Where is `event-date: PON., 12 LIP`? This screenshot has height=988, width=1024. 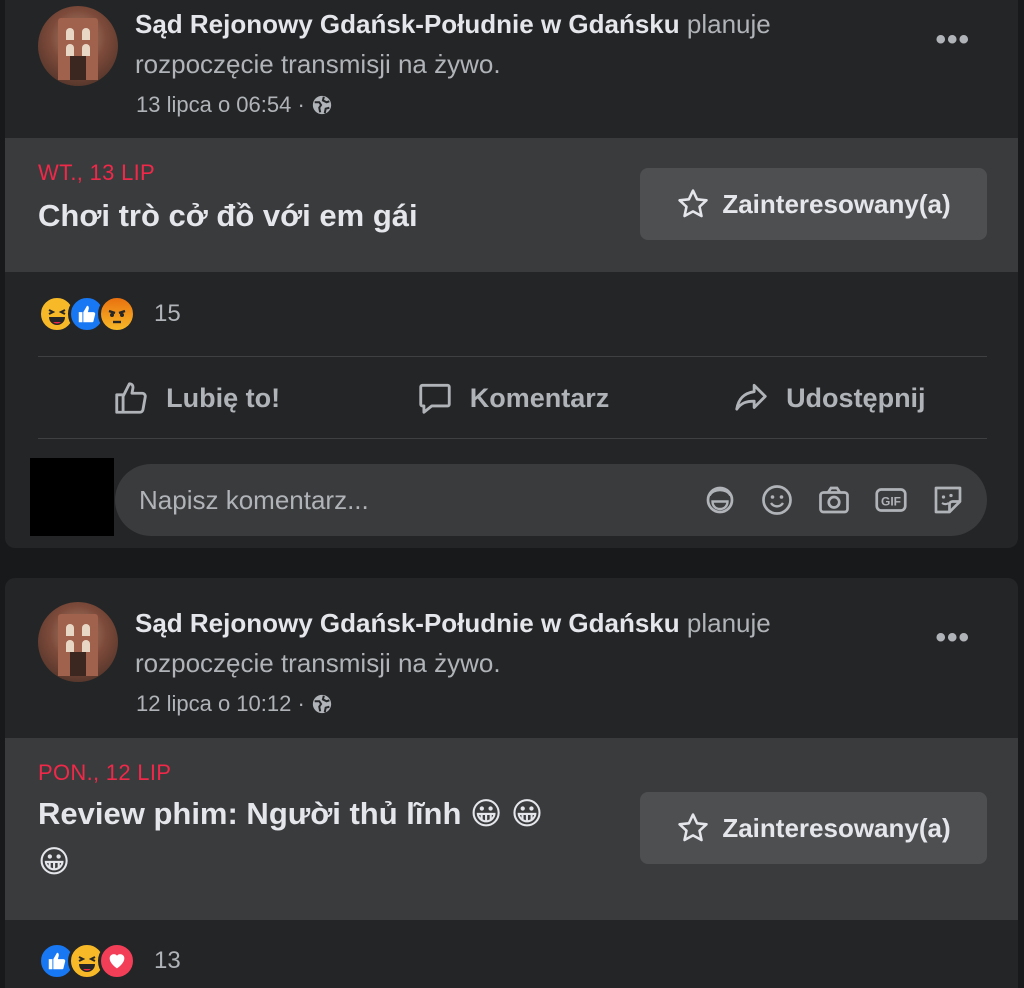
event-date: PON., 12 LIP is located at coordinates (105, 772).